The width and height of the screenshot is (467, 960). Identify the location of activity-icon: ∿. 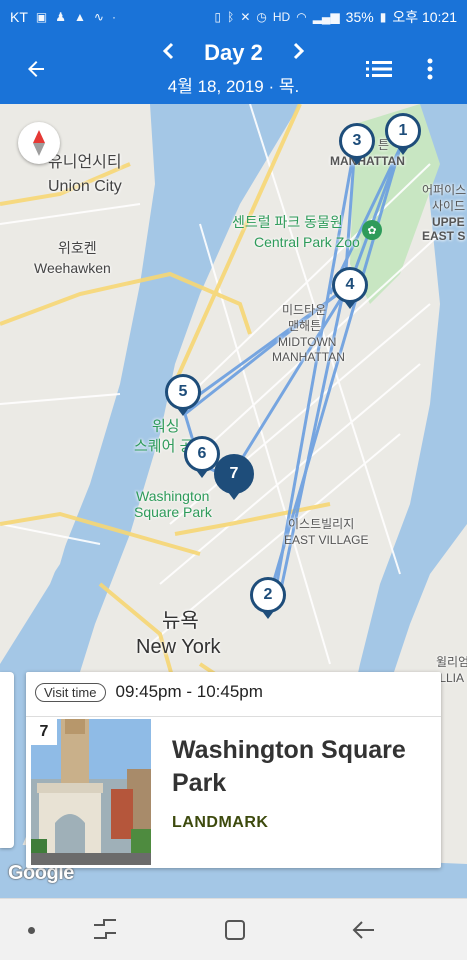
(98, 17).